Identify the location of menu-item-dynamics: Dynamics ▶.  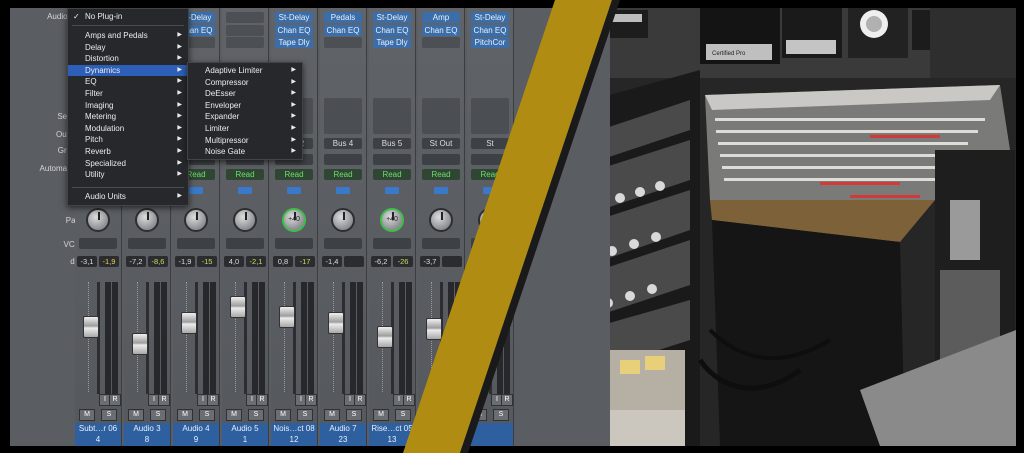
(128, 70).